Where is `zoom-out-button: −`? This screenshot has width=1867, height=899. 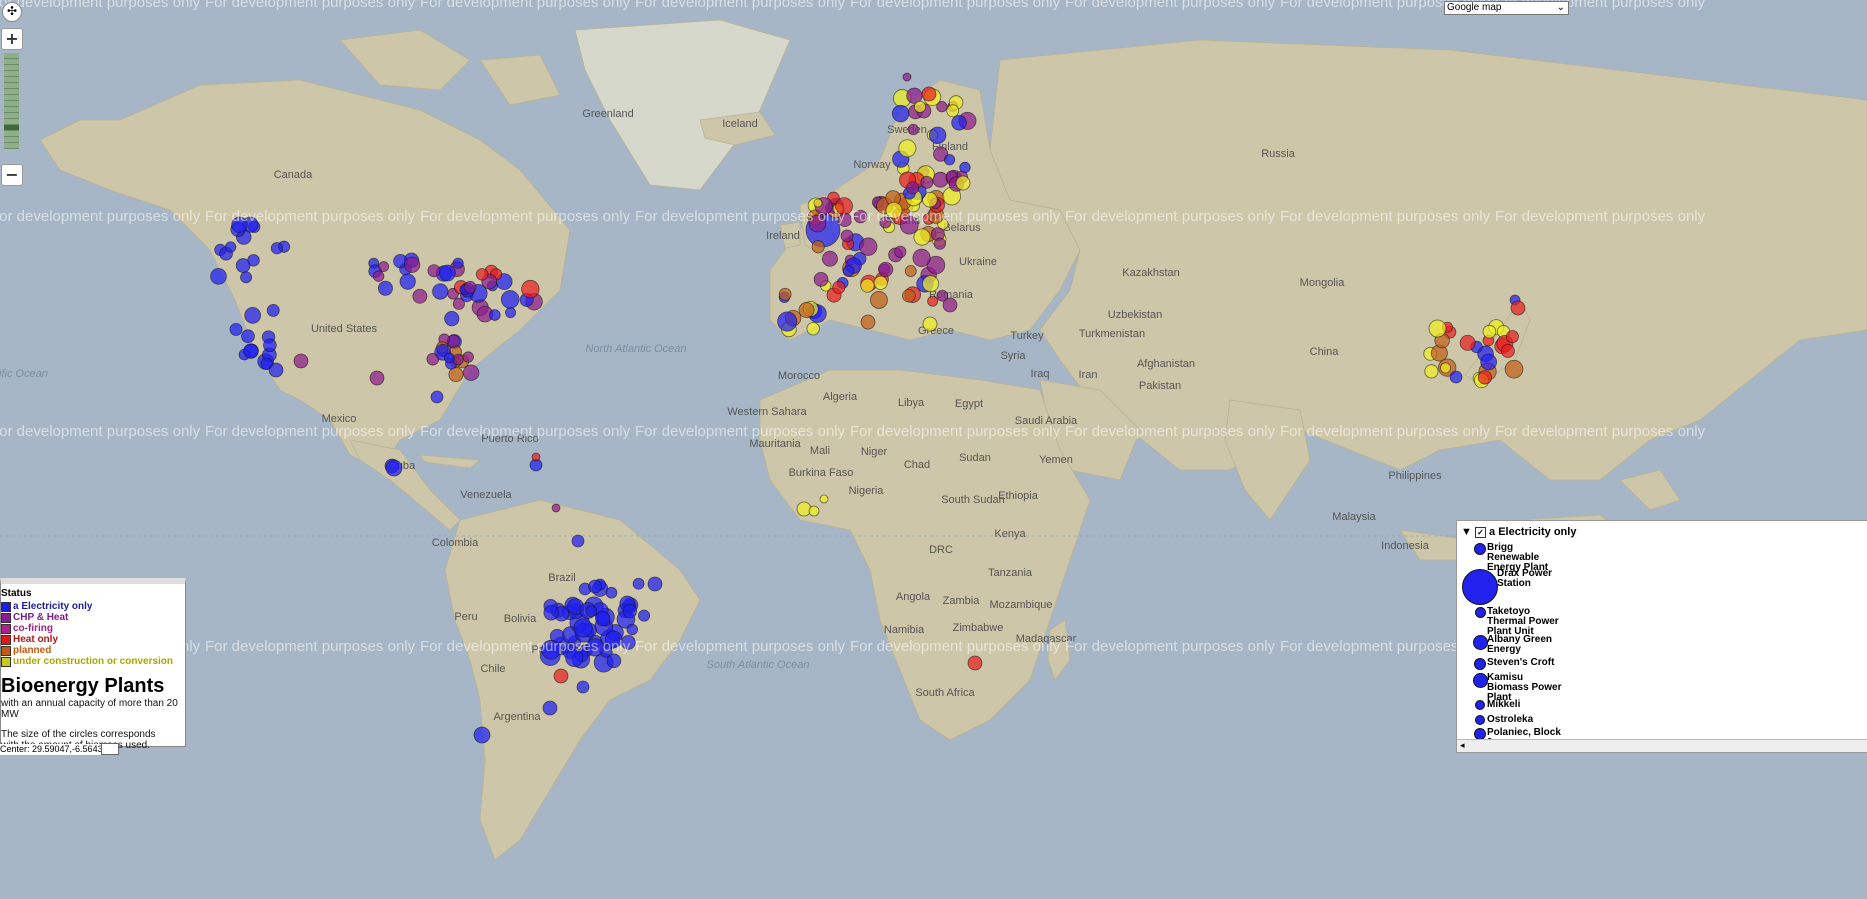
zoom-out-button: − is located at coordinates (12, 175).